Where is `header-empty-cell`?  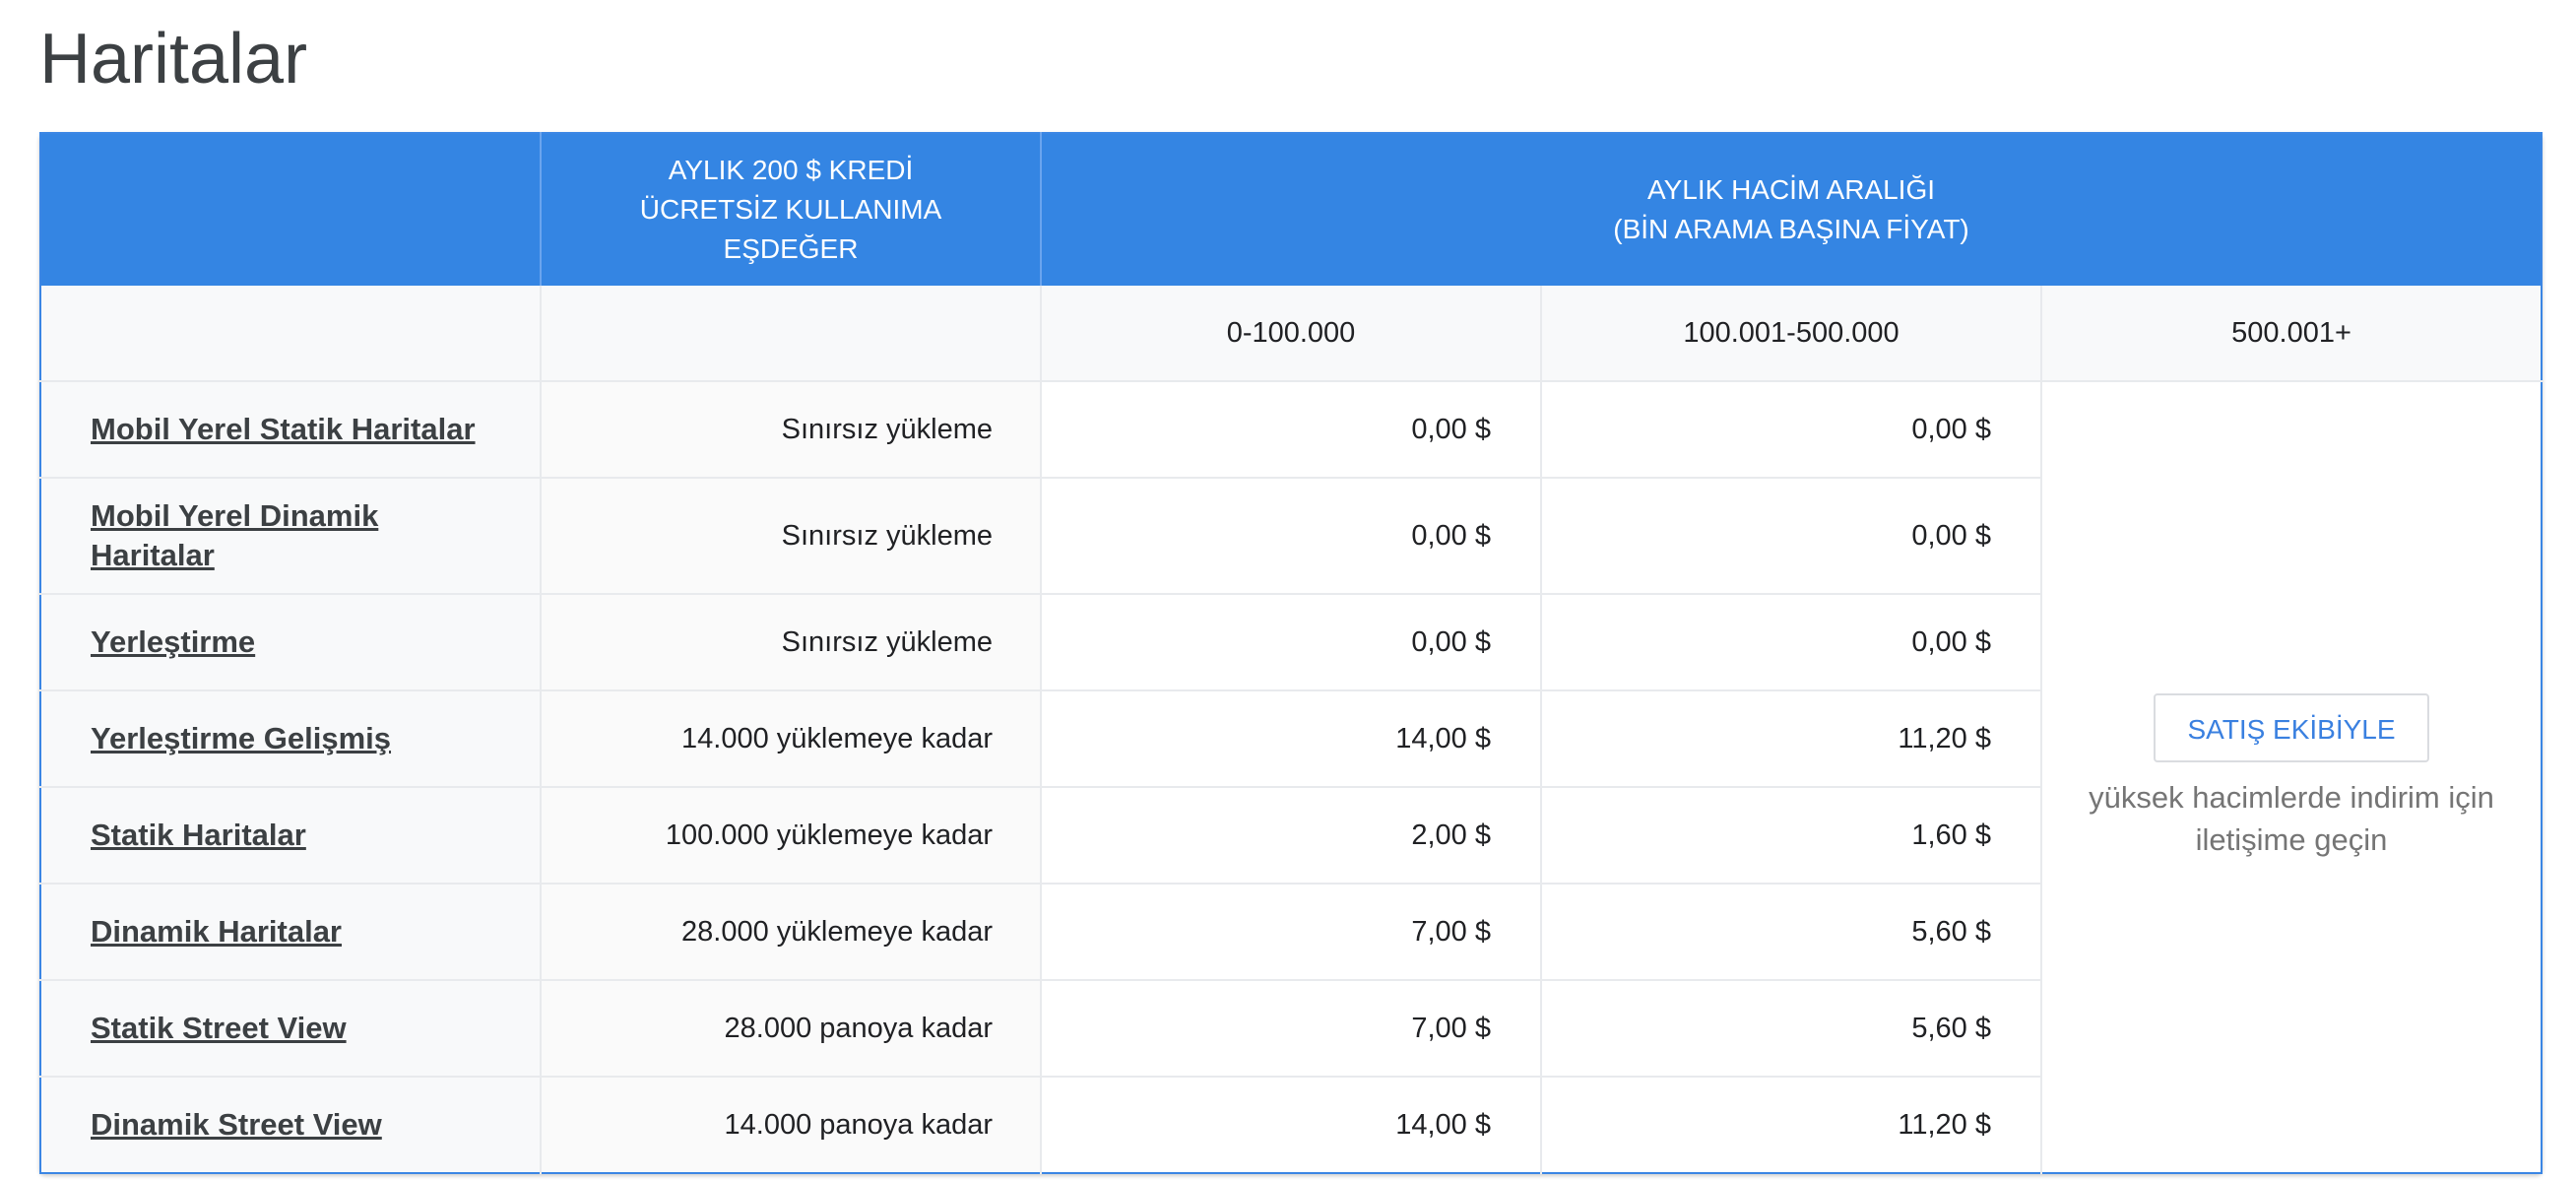 header-empty-cell is located at coordinates (290, 210).